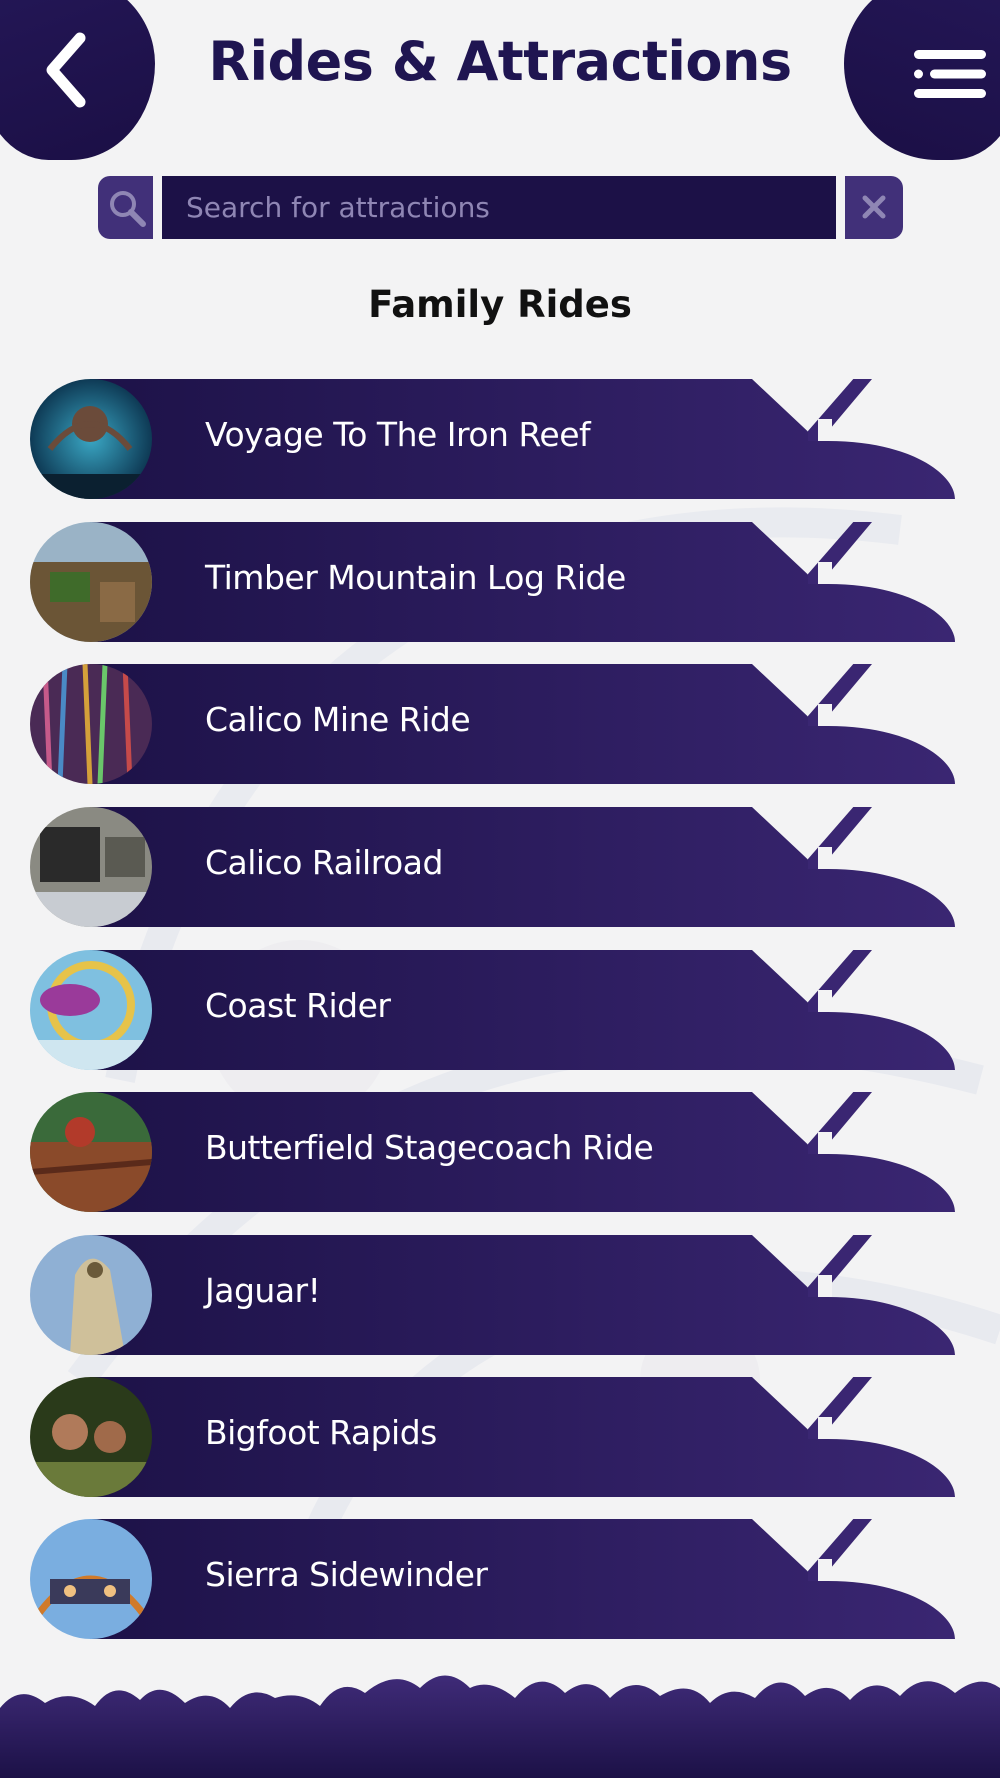 The height and width of the screenshot is (1778, 1000). I want to click on back-button, so click(77, 80).